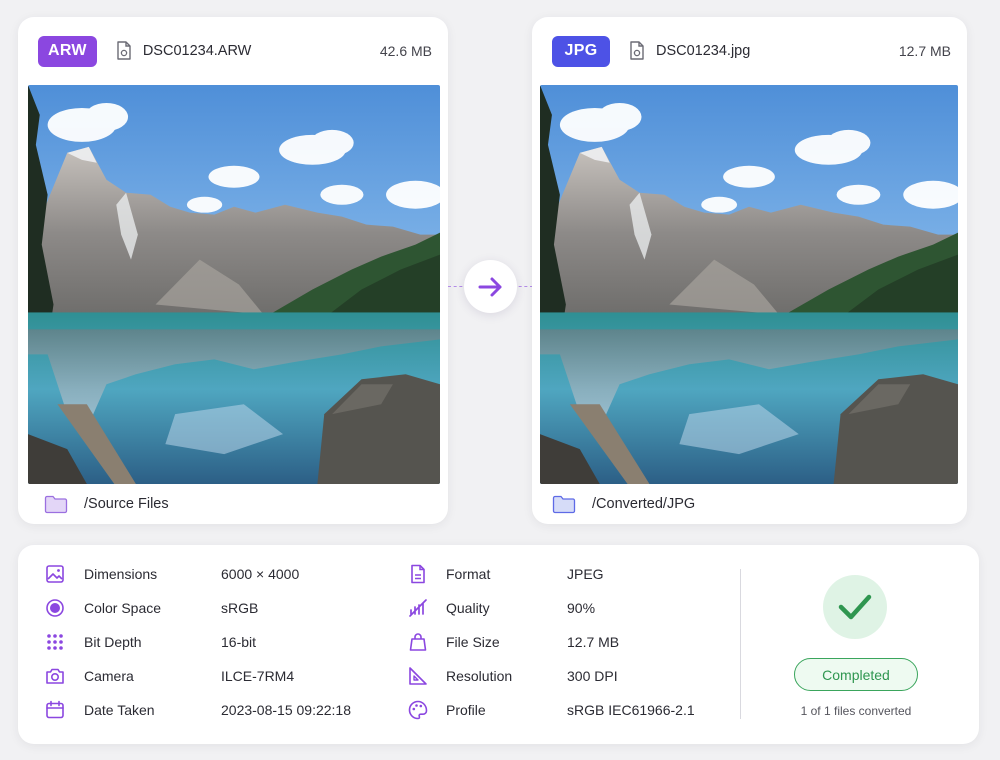  I want to click on resolution-icon, so click(418, 676).